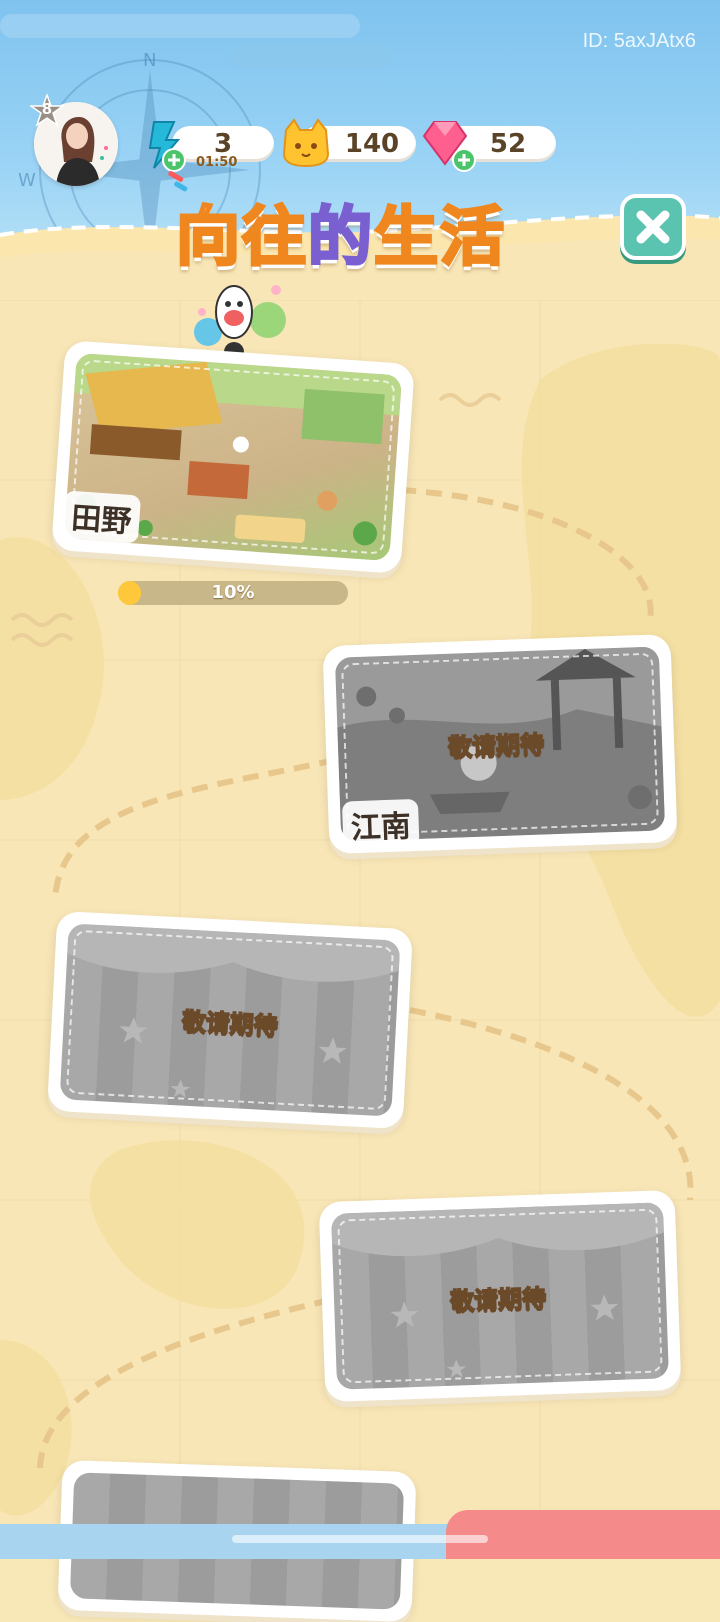  Describe the element at coordinates (380, 824) in the screenshot. I see `location-label-jiangnan: 江南` at that location.